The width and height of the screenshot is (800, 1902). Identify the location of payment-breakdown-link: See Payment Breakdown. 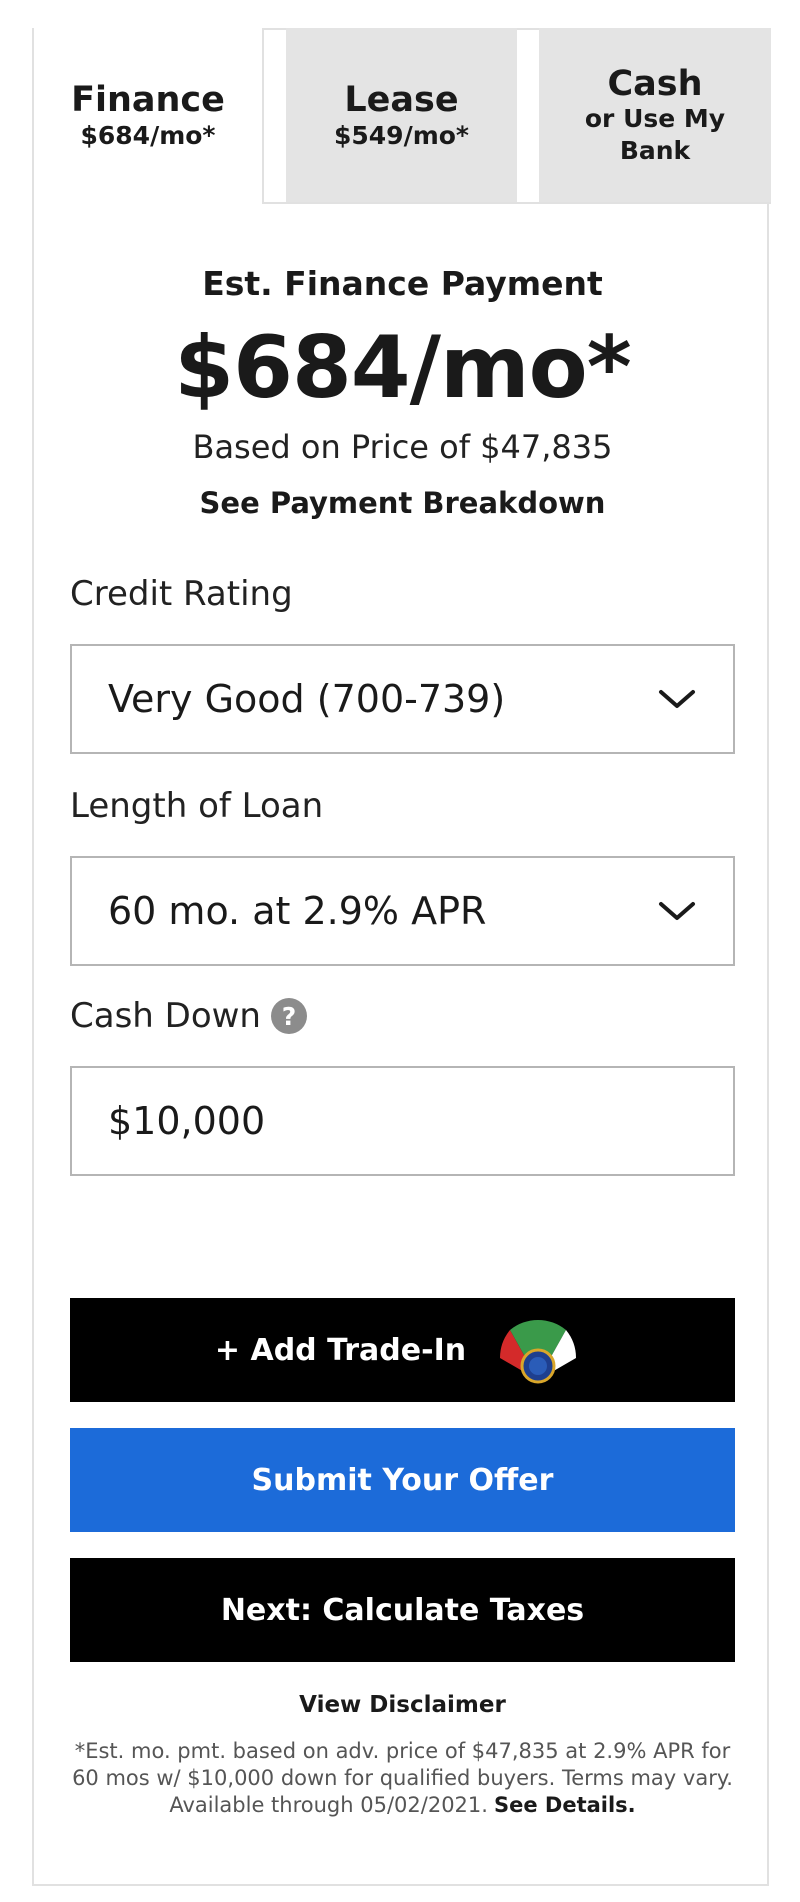
(402, 503).